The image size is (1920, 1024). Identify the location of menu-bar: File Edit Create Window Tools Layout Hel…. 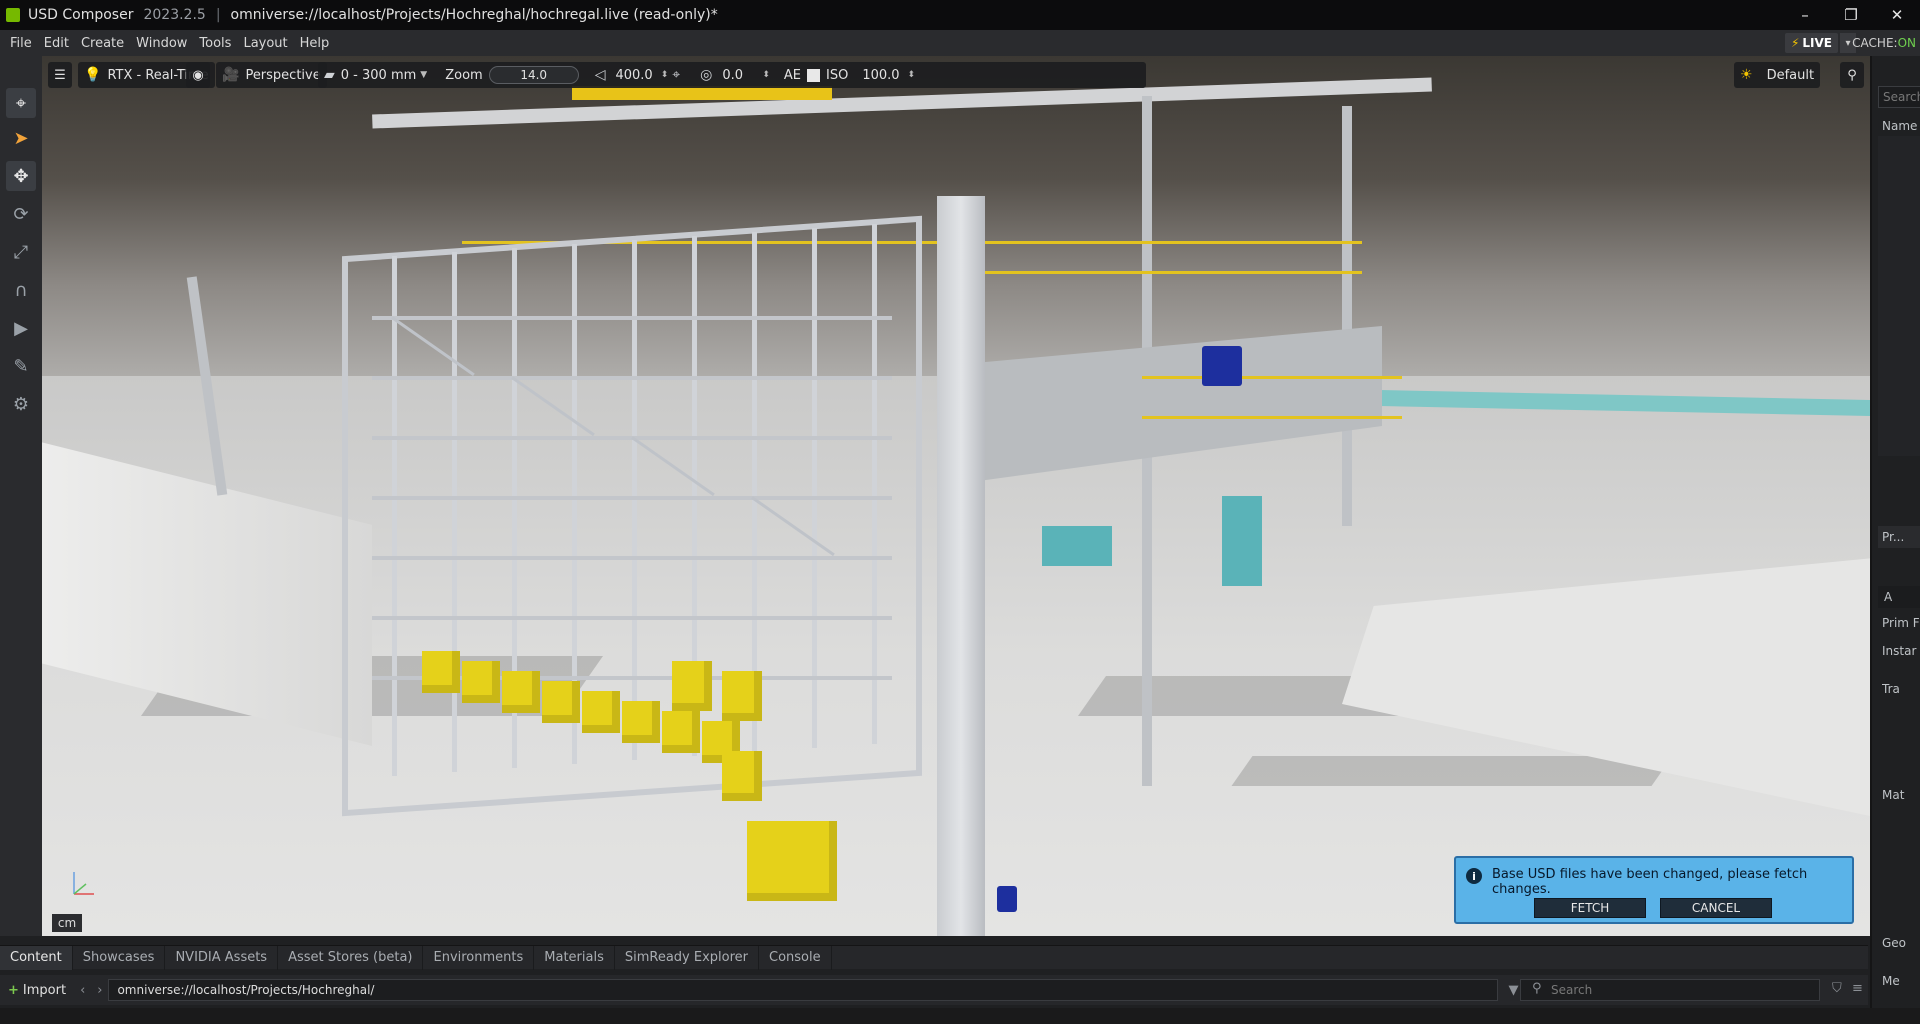
(960, 43).